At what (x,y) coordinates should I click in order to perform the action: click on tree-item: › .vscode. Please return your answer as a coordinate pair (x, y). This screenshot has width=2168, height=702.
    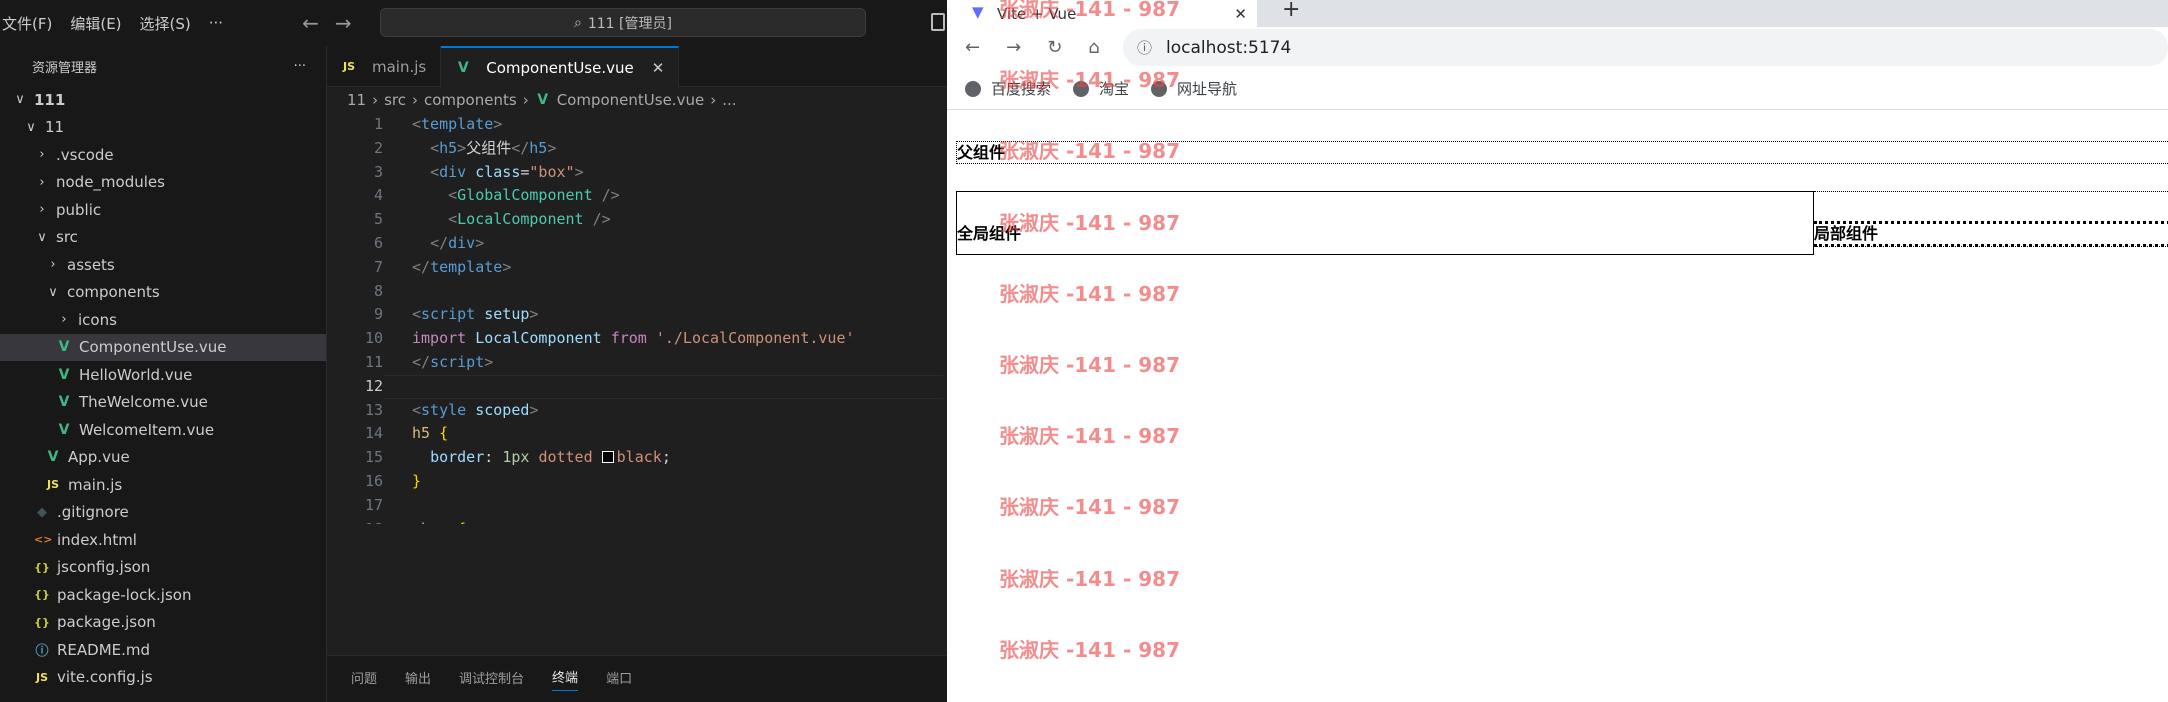
    Looking at the image, I should click on (163, 155).